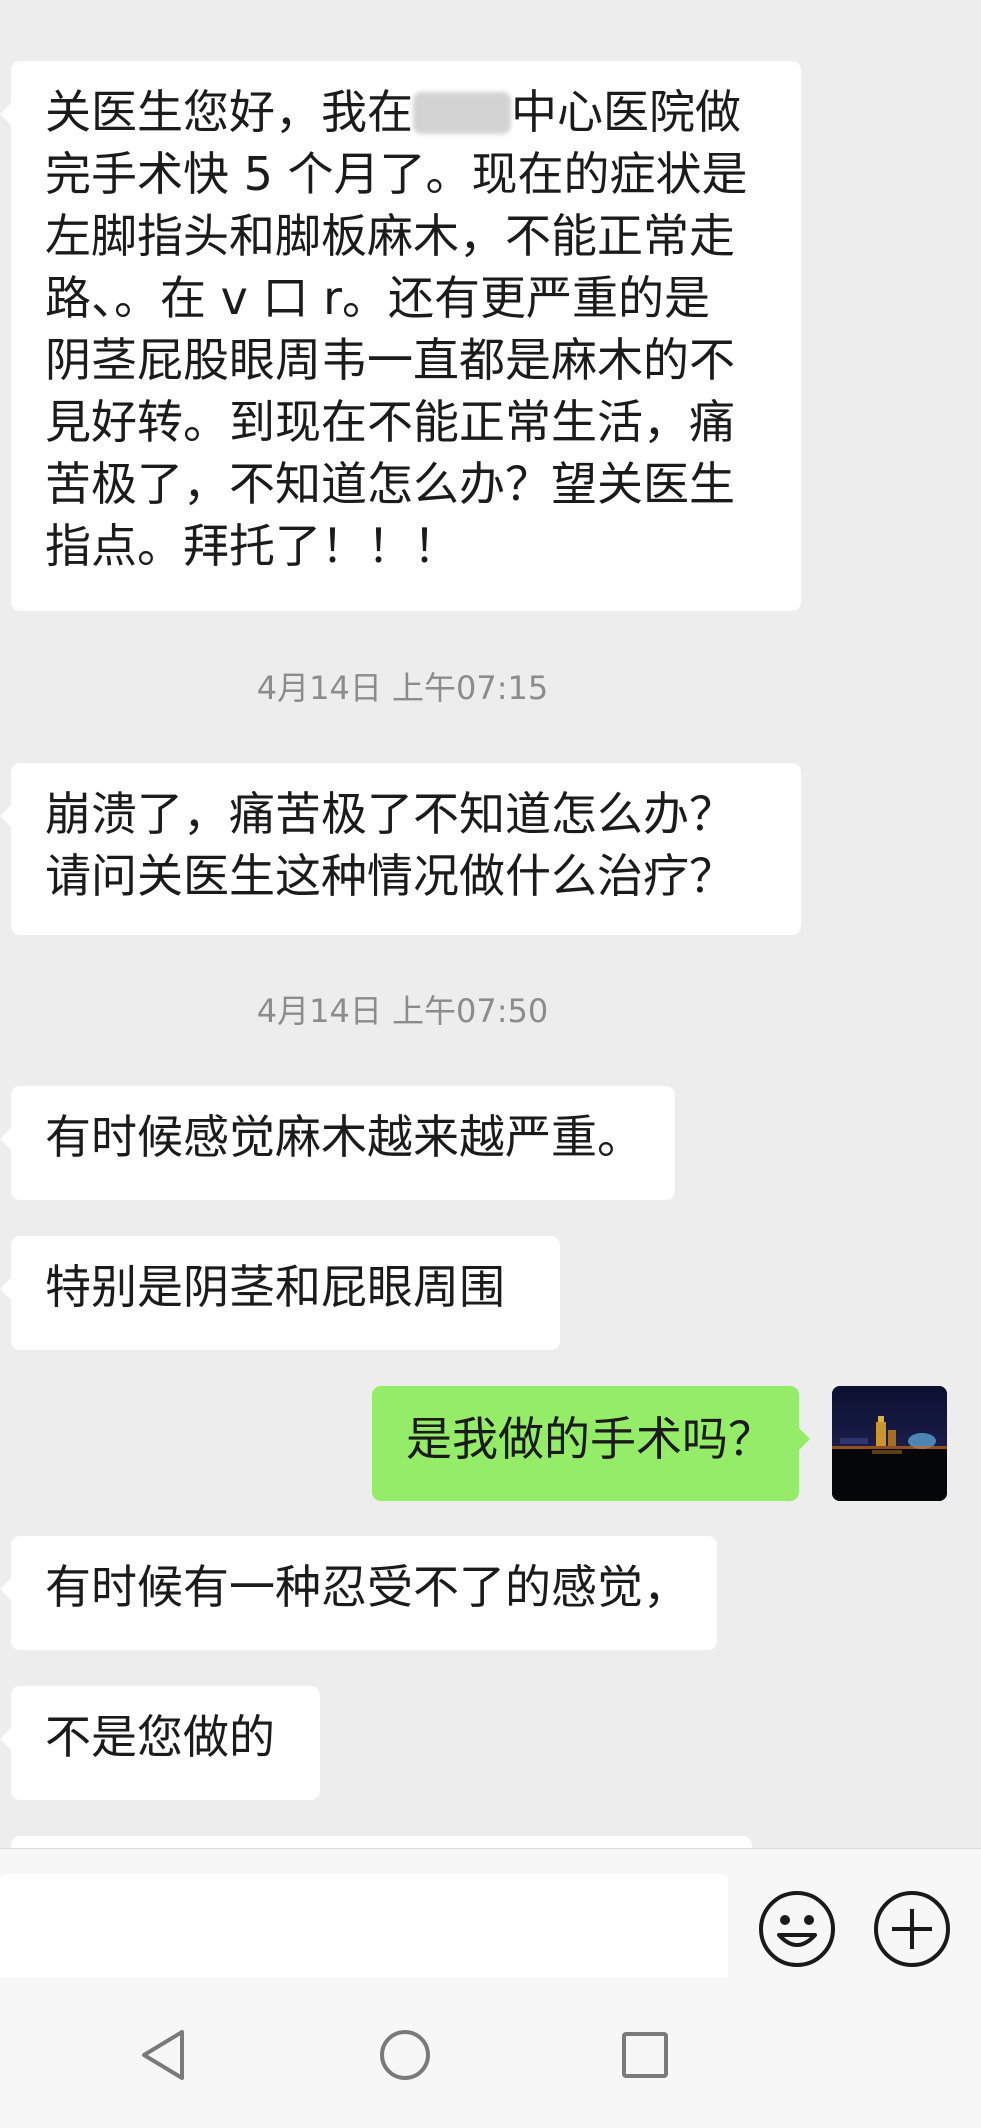  I want to click on redacted-text-blur, so click(462, 113).